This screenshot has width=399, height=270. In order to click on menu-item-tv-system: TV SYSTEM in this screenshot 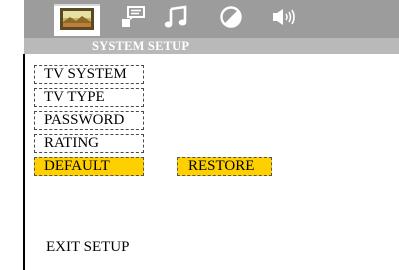, I will do `click(89, 74)`.